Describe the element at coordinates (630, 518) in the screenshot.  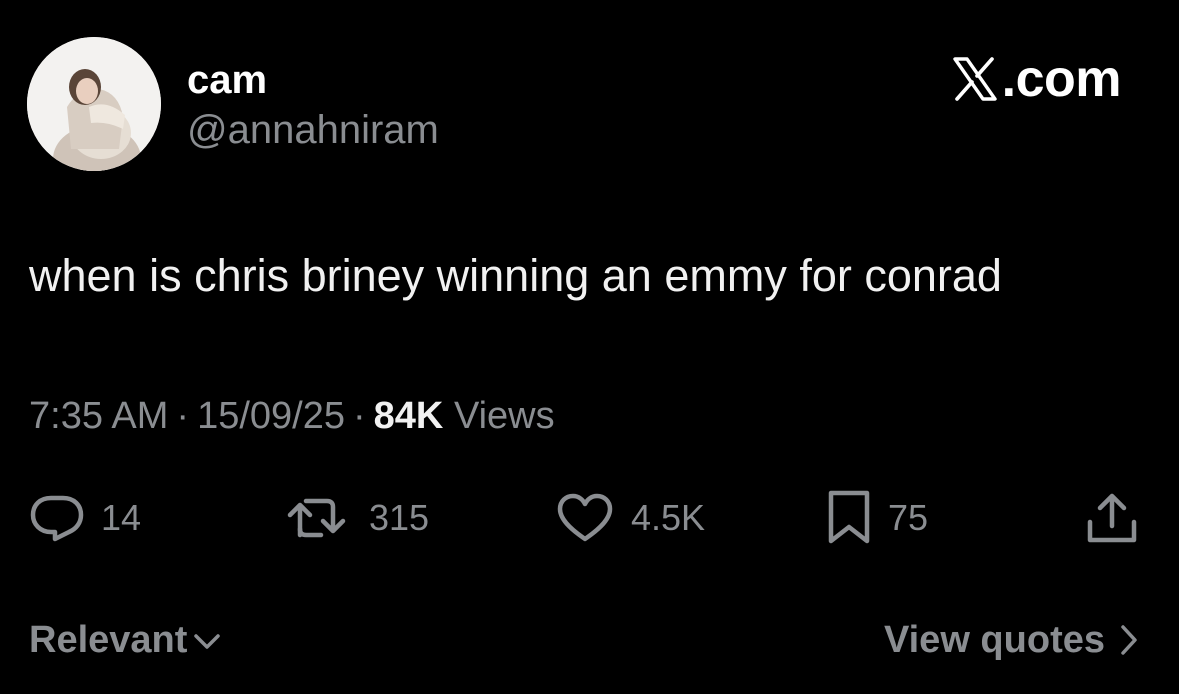
I see `like-button: 4.5K` at that location.